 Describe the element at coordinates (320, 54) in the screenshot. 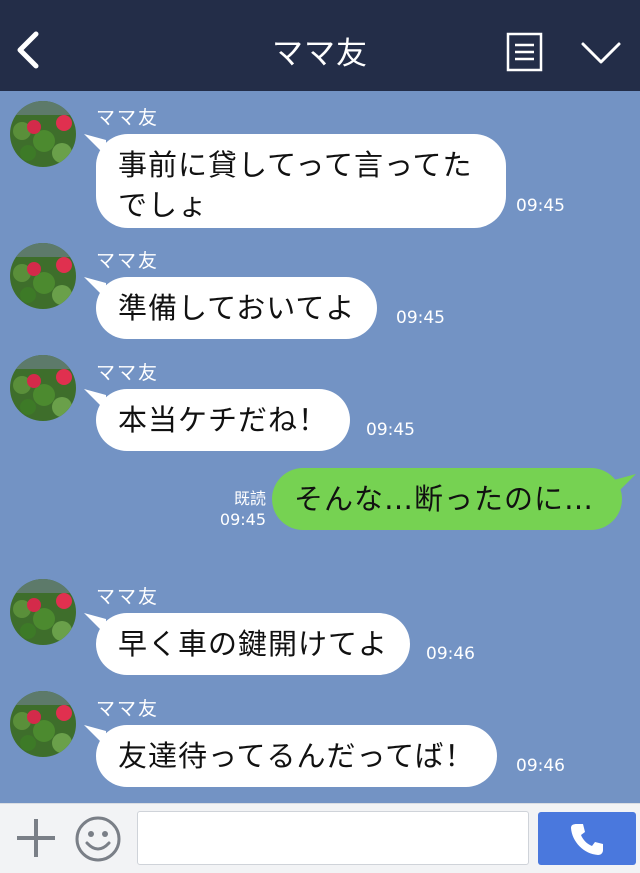

I see `chat-title: ママ友` at that location.